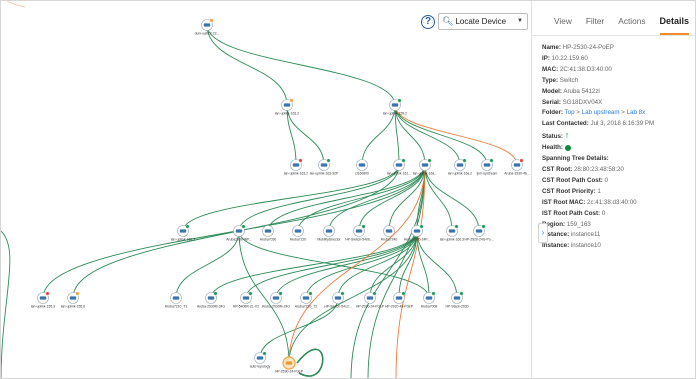  Describe the element at coordinates (329, 233) in the screenshot. I see `device-node: MobilityDirector` at that location.